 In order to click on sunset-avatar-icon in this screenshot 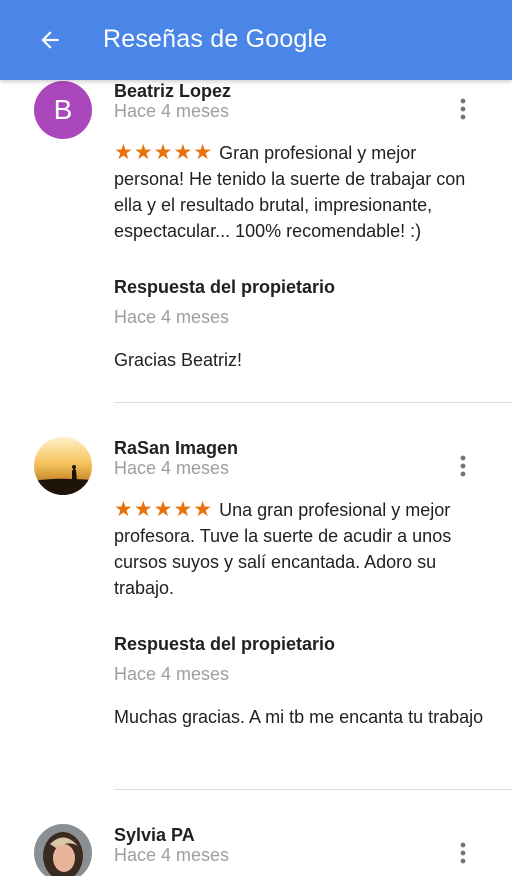, I will do `click(63, 466)`.